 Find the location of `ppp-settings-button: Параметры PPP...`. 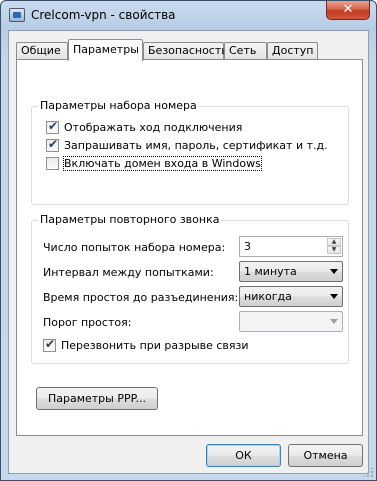

ppp-settings-button: Параметры PPP... is located at coordinates (97, 398).